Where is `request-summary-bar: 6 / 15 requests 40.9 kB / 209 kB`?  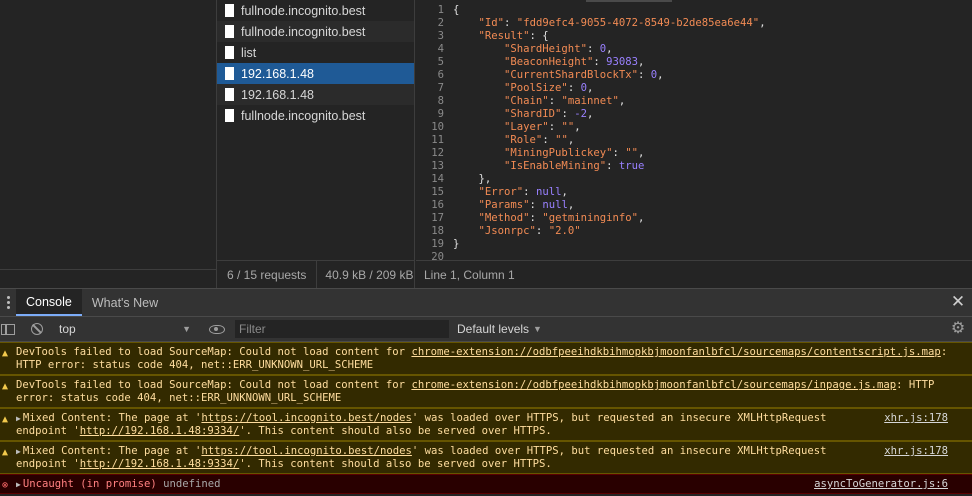
request-summary-bar: 6 / 15 requests 40.9 kB / 209 kB is located at coordinates (316, 274).